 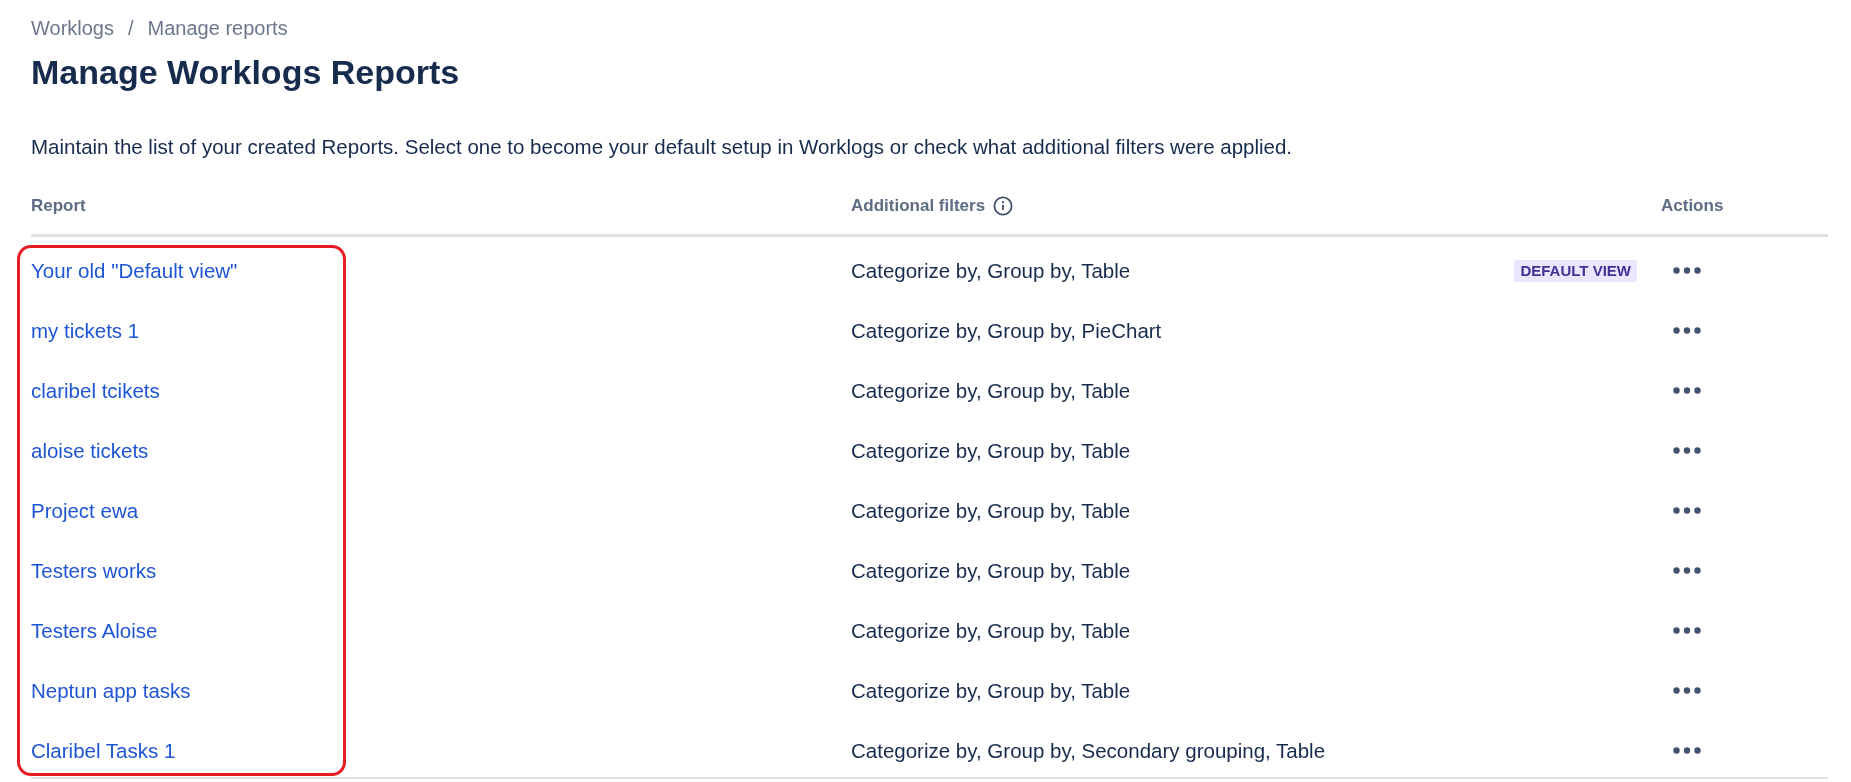 What do you see at coordinates (217, 28) in the screenshot?
I see `breadcrumb-link: Manage reports` at bounding box center [217, 28].